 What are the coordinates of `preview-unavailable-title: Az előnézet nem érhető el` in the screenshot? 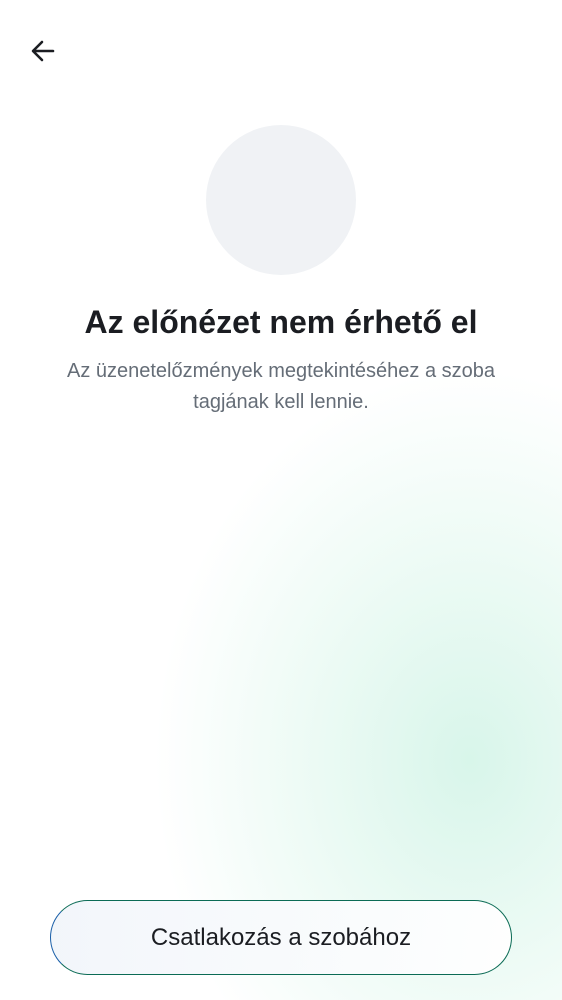 It's located at (281, 322).